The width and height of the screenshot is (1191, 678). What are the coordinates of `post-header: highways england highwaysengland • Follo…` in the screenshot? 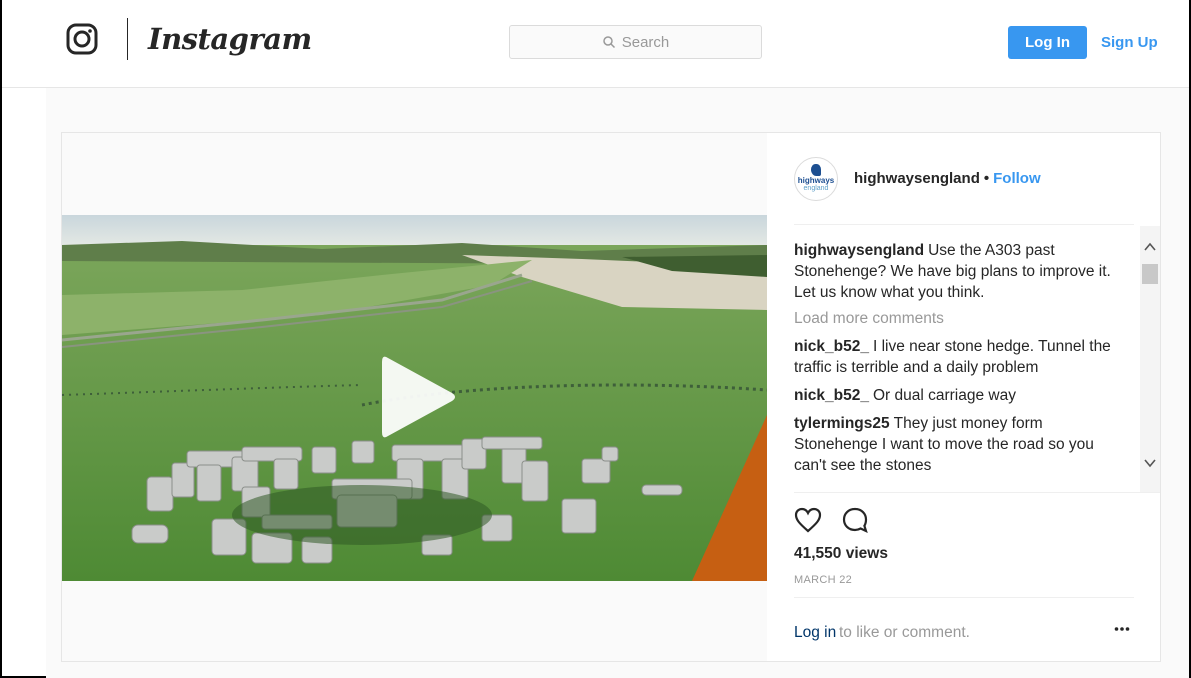 It's located at (964, 179).